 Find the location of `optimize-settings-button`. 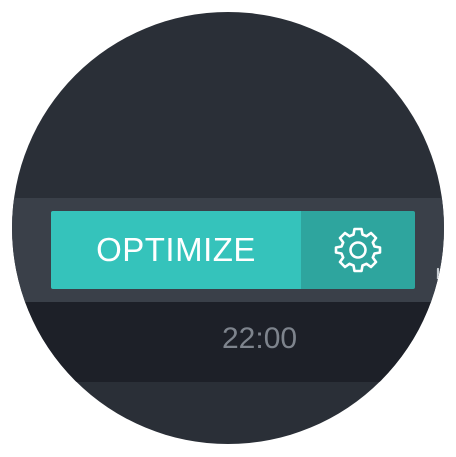

optimize-settings-button is located at coordinates (358, 250).